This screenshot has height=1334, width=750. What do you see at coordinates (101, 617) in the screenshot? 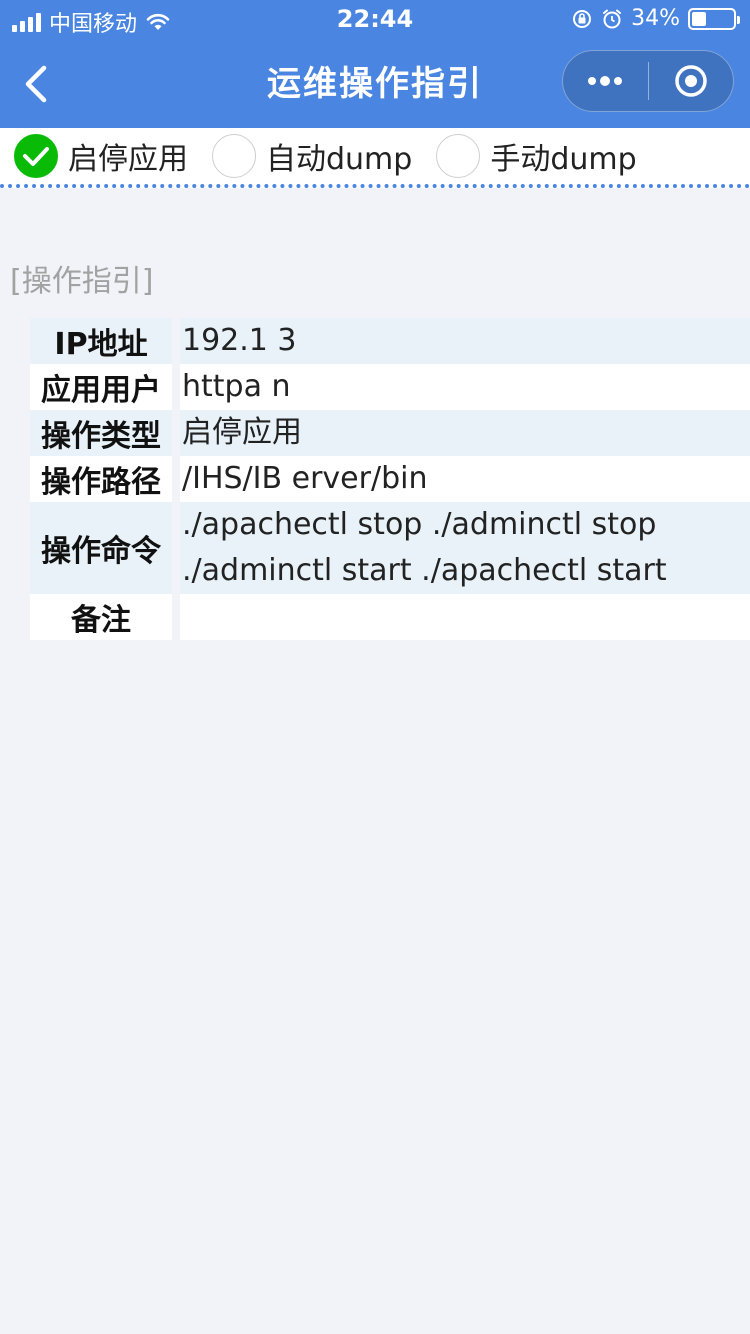
I see `row-key: 备注` at bounding box center [101, 617].